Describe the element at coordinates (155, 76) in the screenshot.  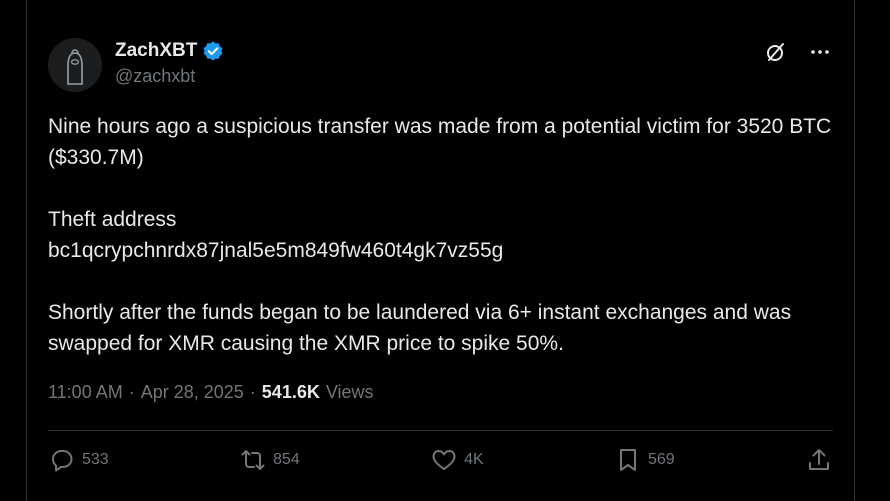
I see `author-handle: @zachxbt` at that location.